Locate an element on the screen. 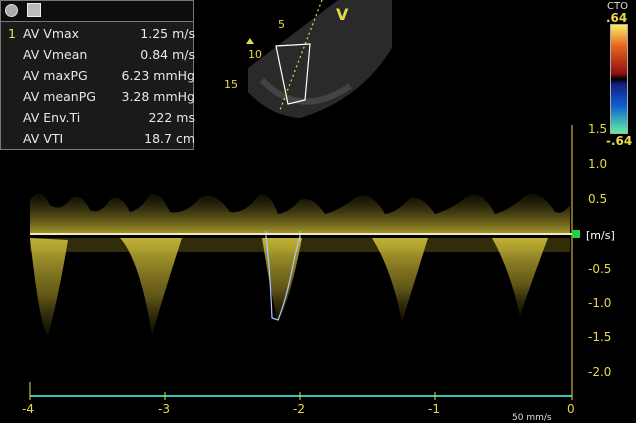 This screenshot has width=636, height=423. measurement-label: AV meanPG is located at coordinates (59, 96).